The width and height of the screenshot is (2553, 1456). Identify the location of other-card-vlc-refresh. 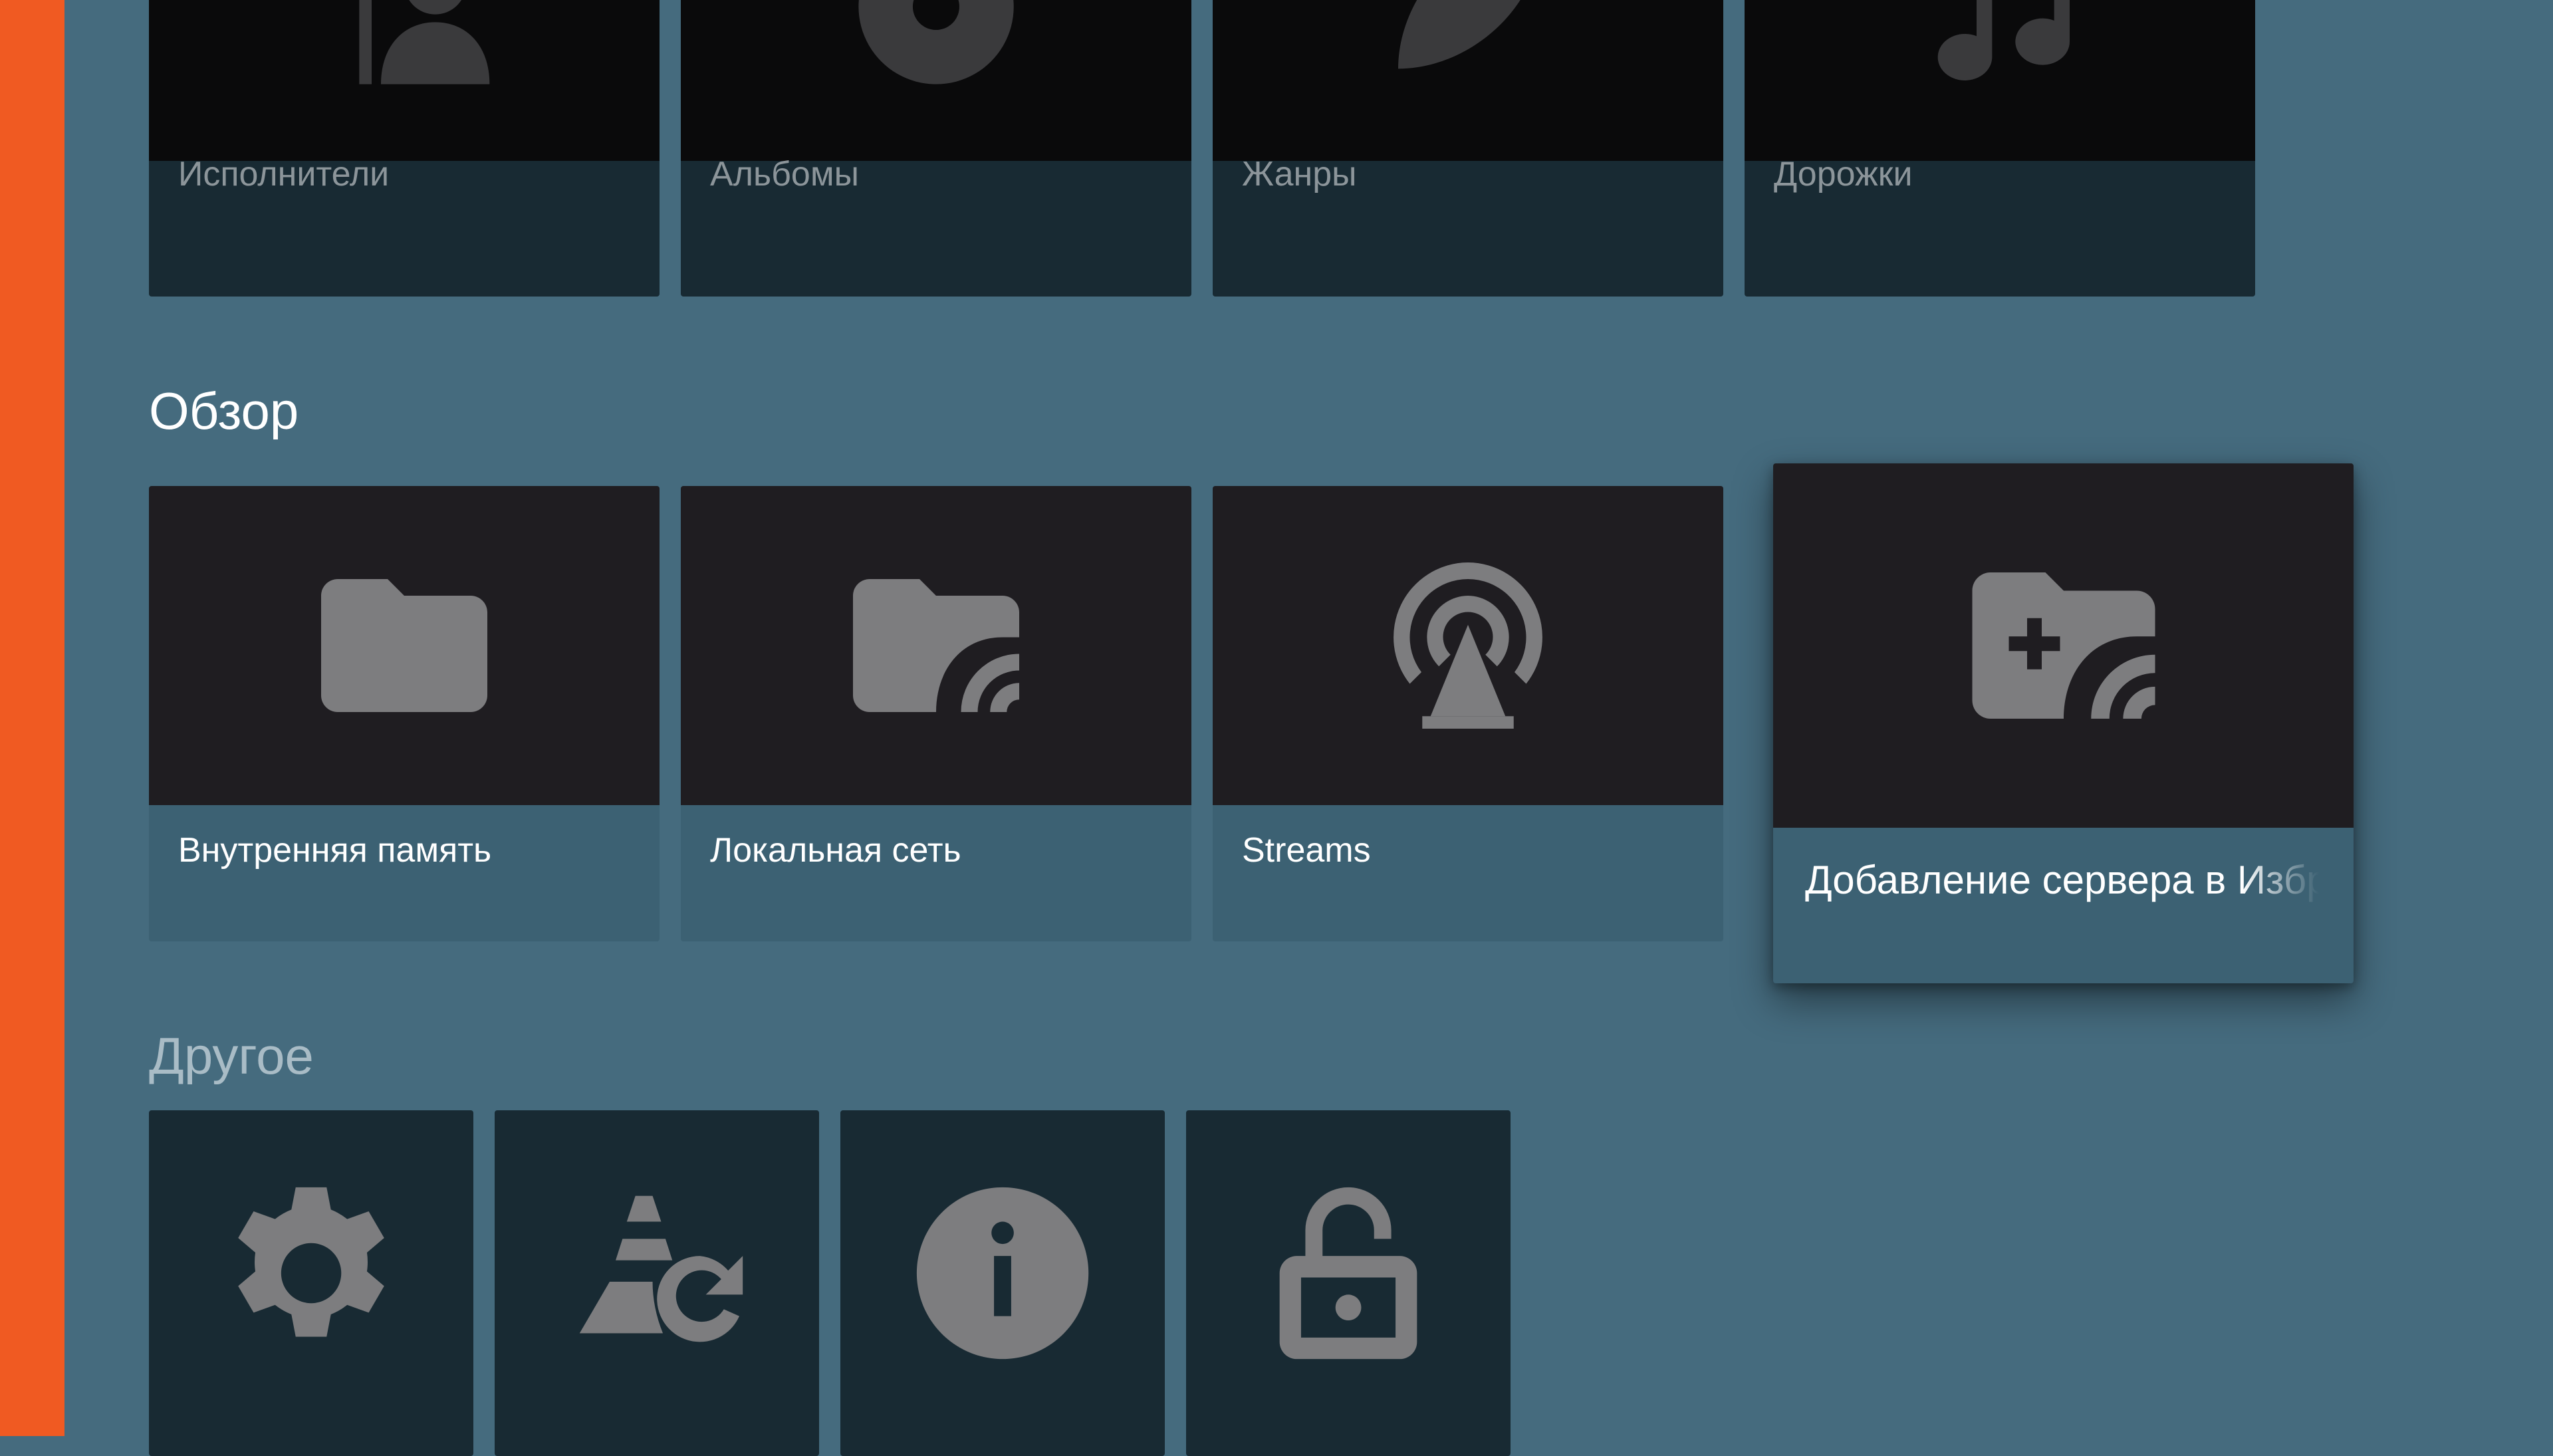
(657, 1283).